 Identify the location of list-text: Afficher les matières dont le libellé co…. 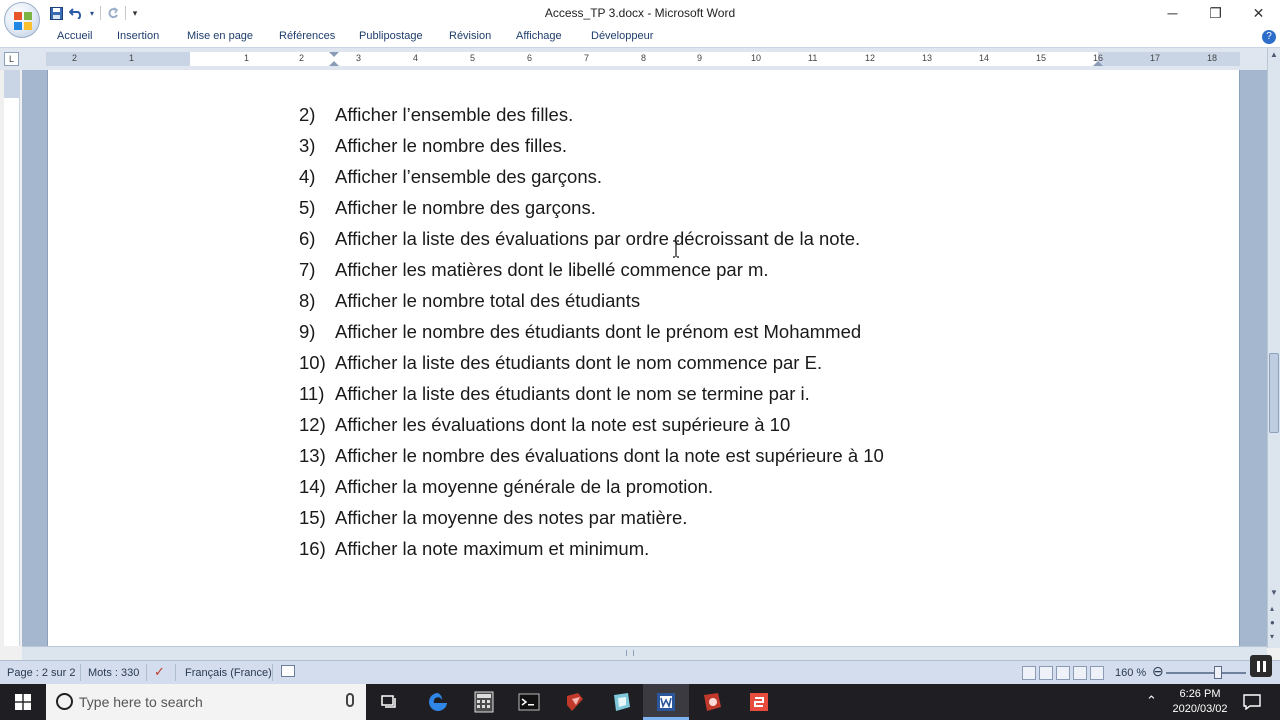
(552, 269).